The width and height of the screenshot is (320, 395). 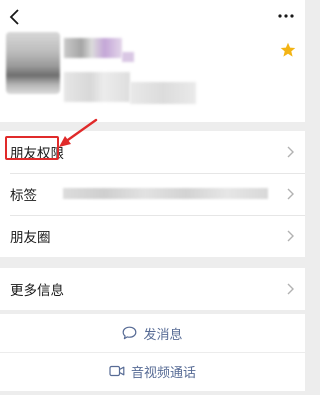 I want to click on region-blurred, so click(x=163, y=93).